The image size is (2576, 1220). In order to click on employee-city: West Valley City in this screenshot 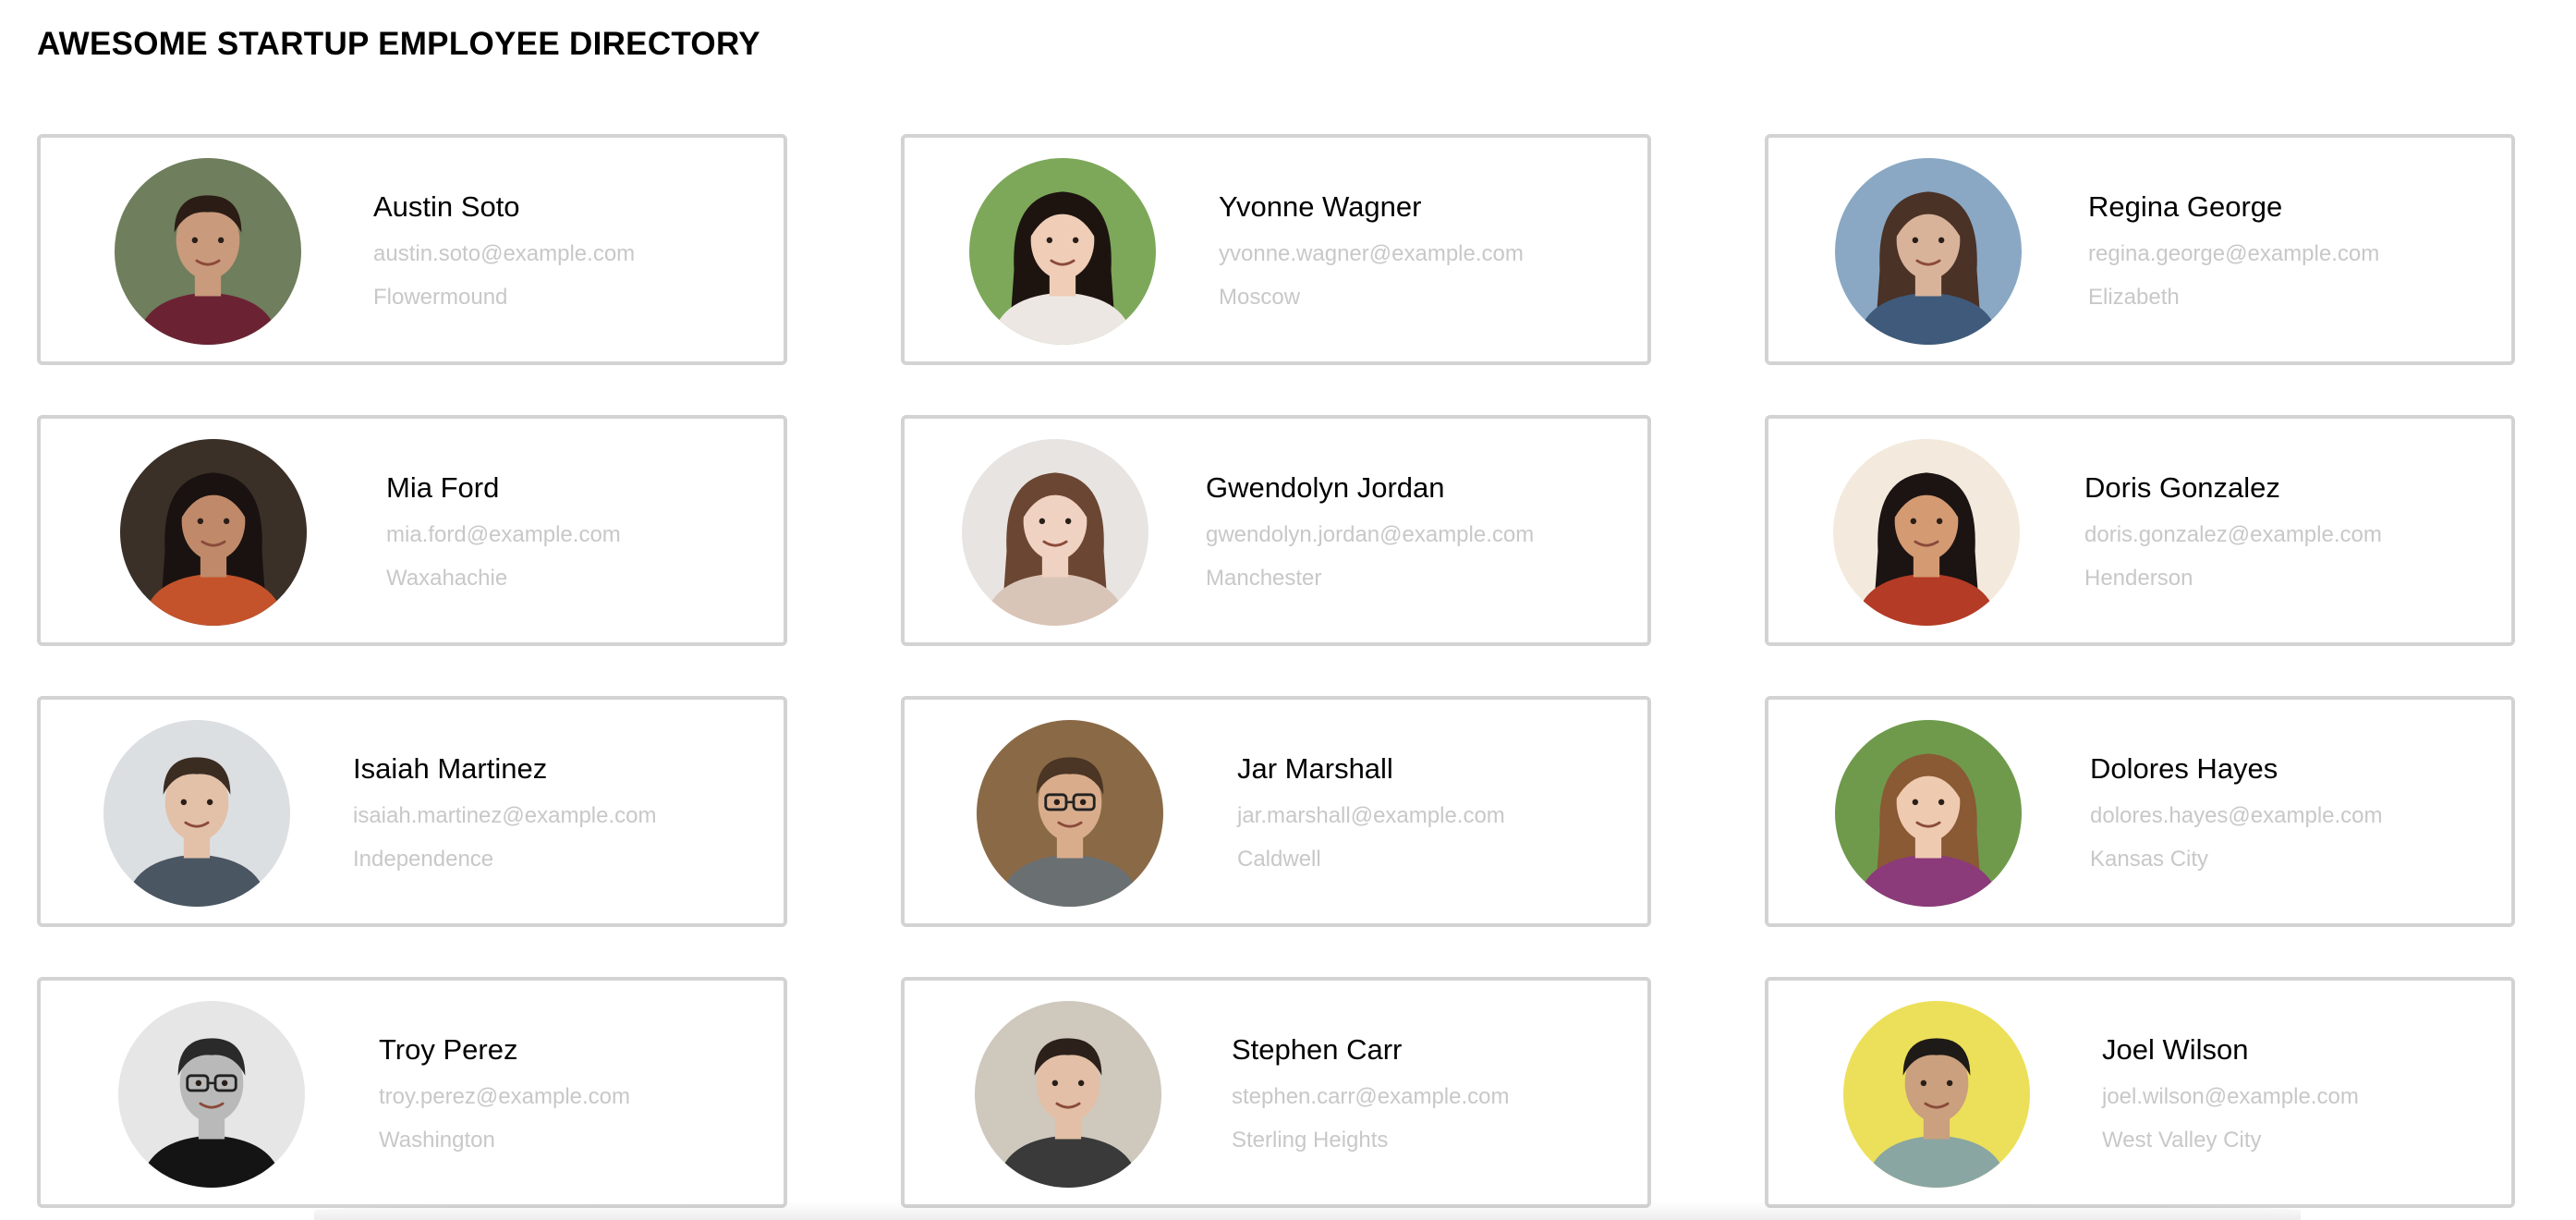, I will do `click(2182, 1141)`.